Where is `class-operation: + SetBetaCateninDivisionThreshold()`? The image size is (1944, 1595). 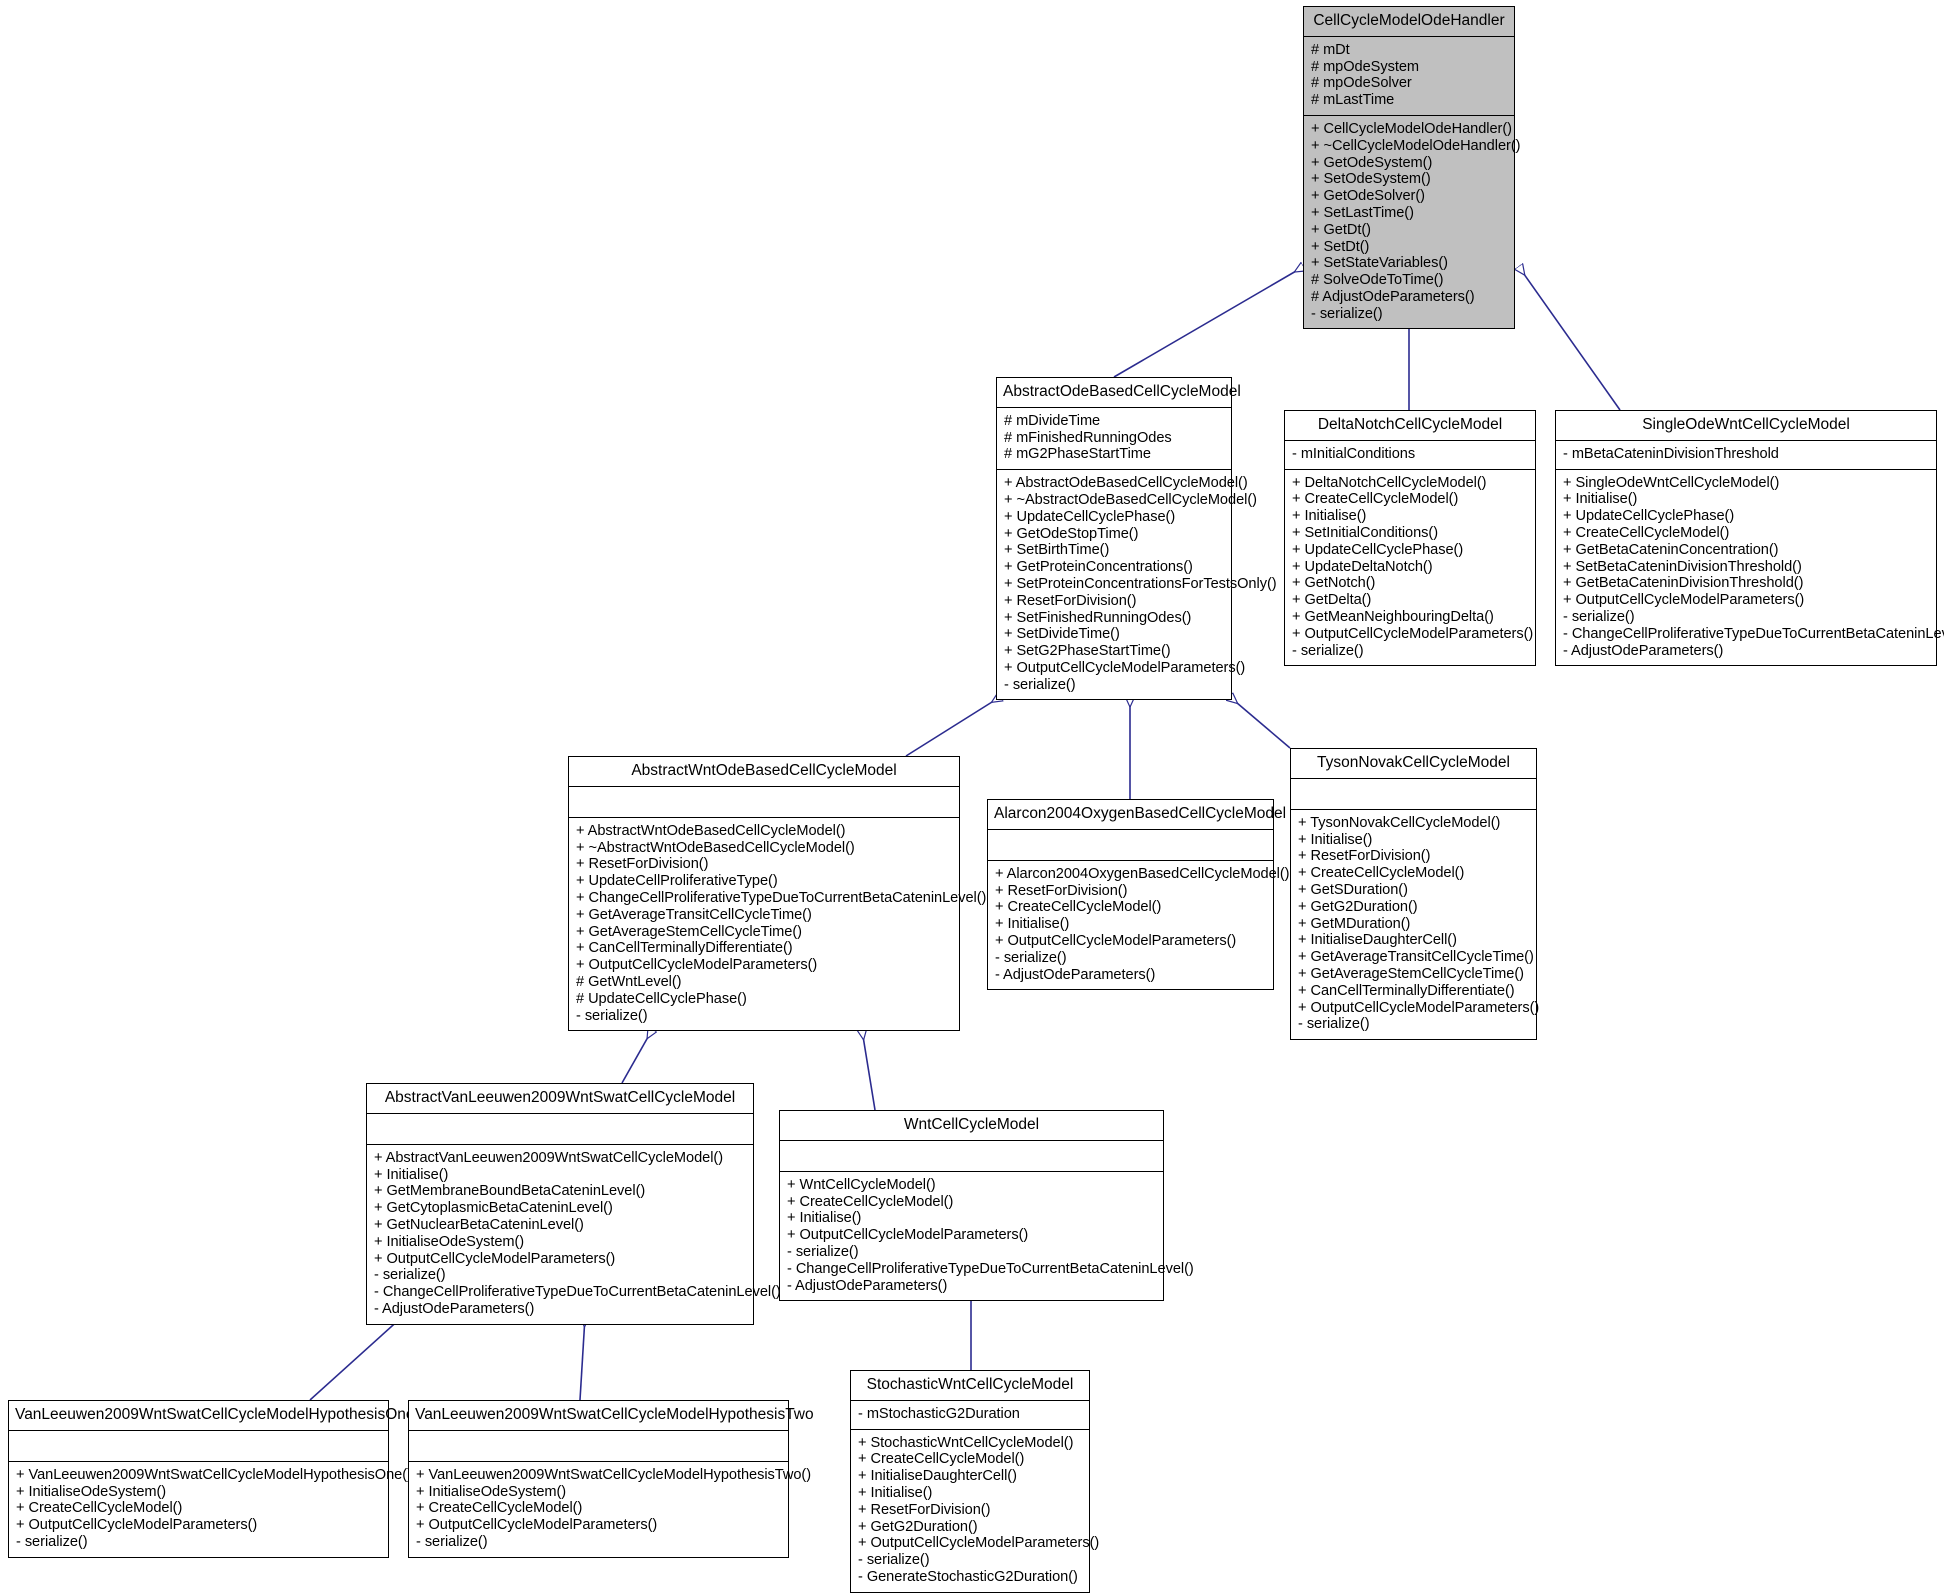 class-operation: + SetBetaCateninDivisionThreshold() is located at coordinates (1682, 566).